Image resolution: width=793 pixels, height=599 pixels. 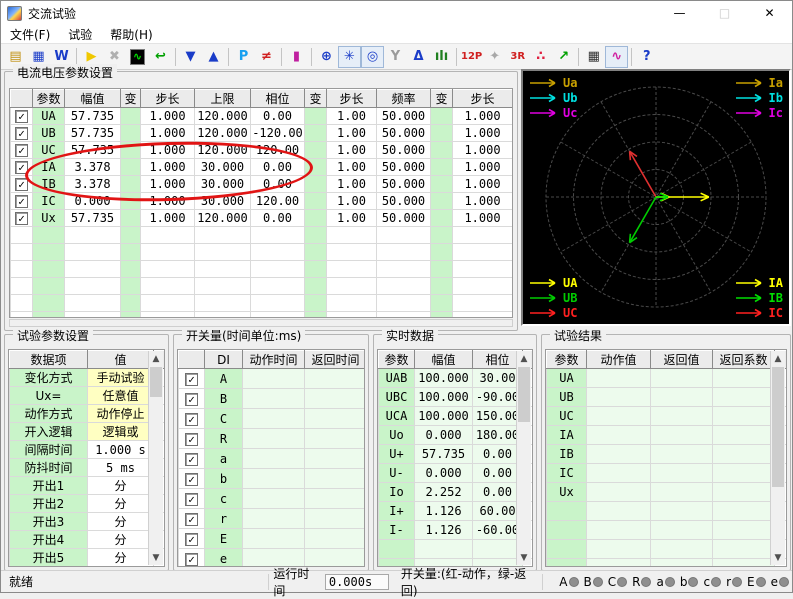 What do you see at coordinates (524, 358) in the screenshot?
I see `scroll-up-icon: ▲` at bounding box center [524, 358].